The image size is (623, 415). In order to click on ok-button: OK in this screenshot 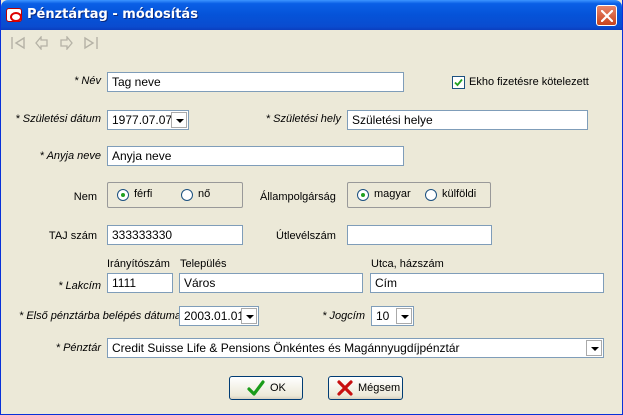, I will do `click(266, 388)`.